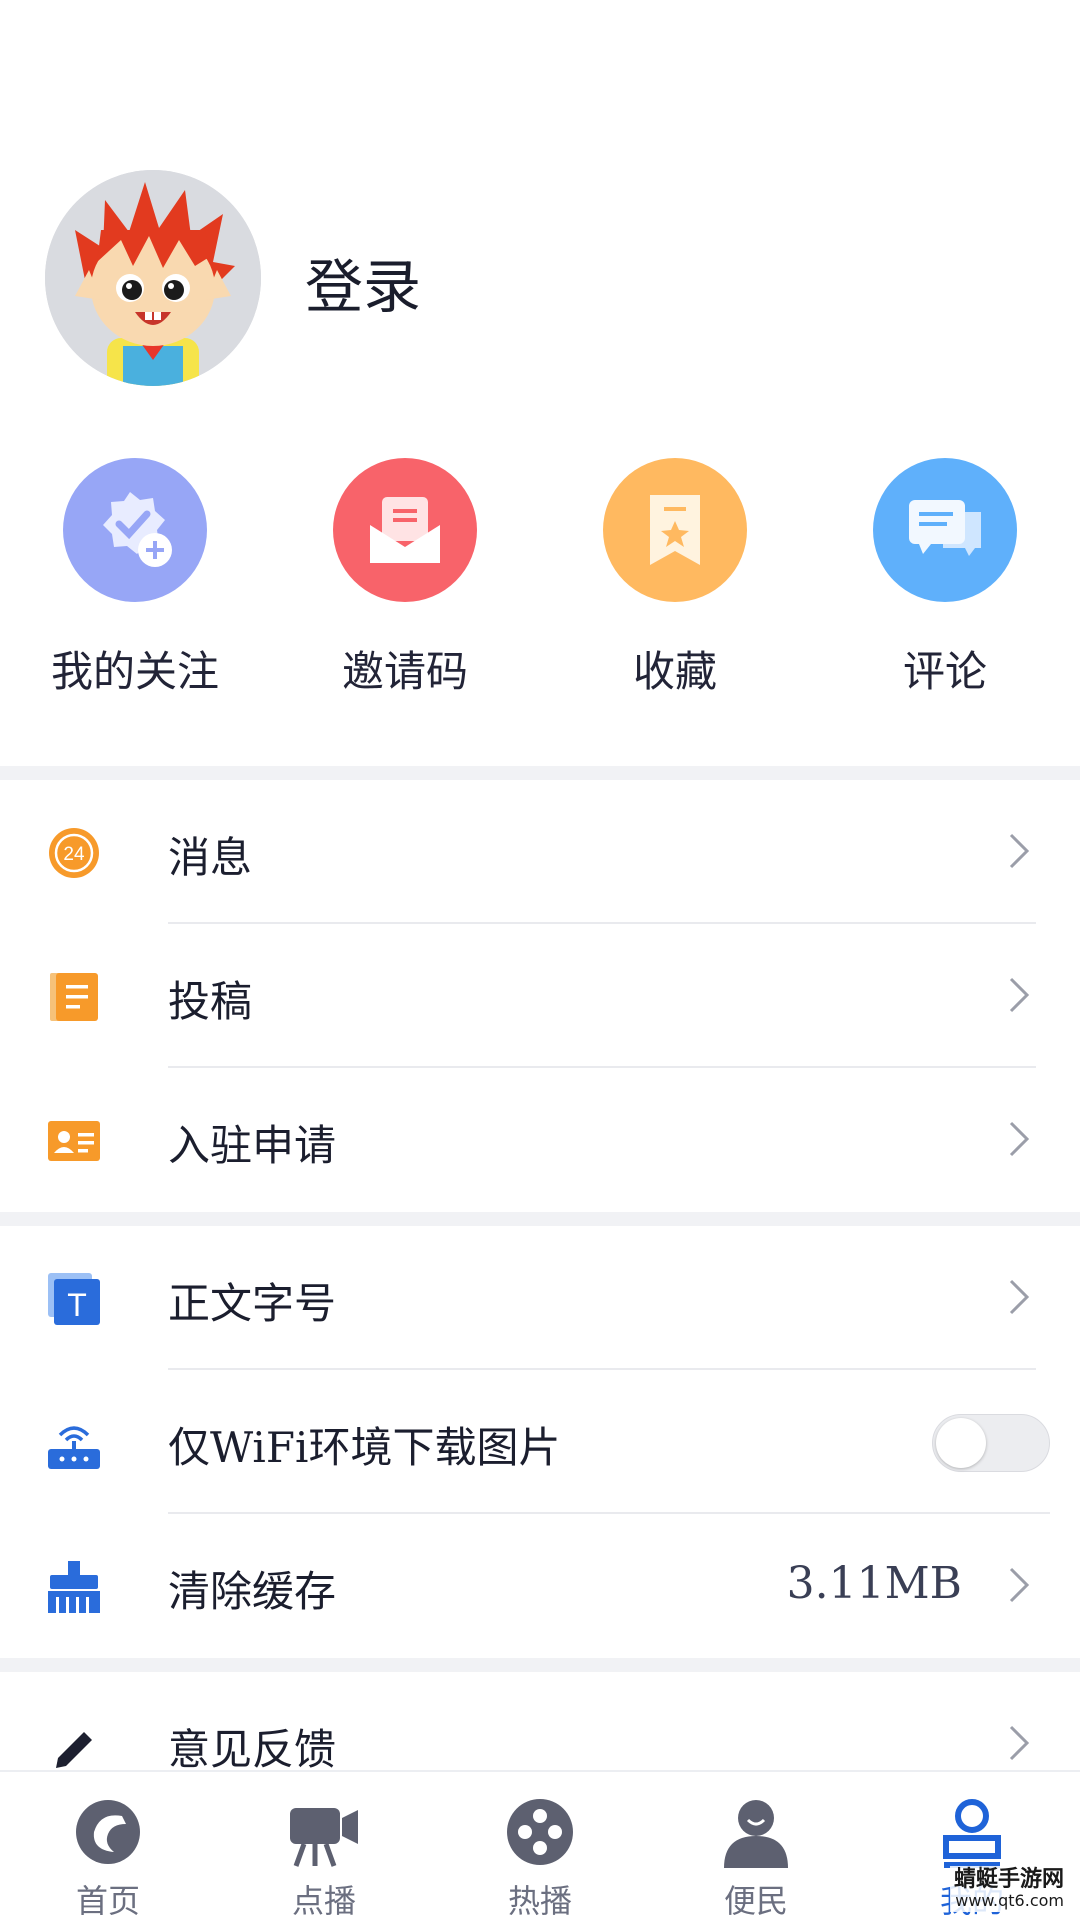 Image resolution: width=1080 pixels, height=1922 pixels. I want to click on router-icon, so click(74, 1447).